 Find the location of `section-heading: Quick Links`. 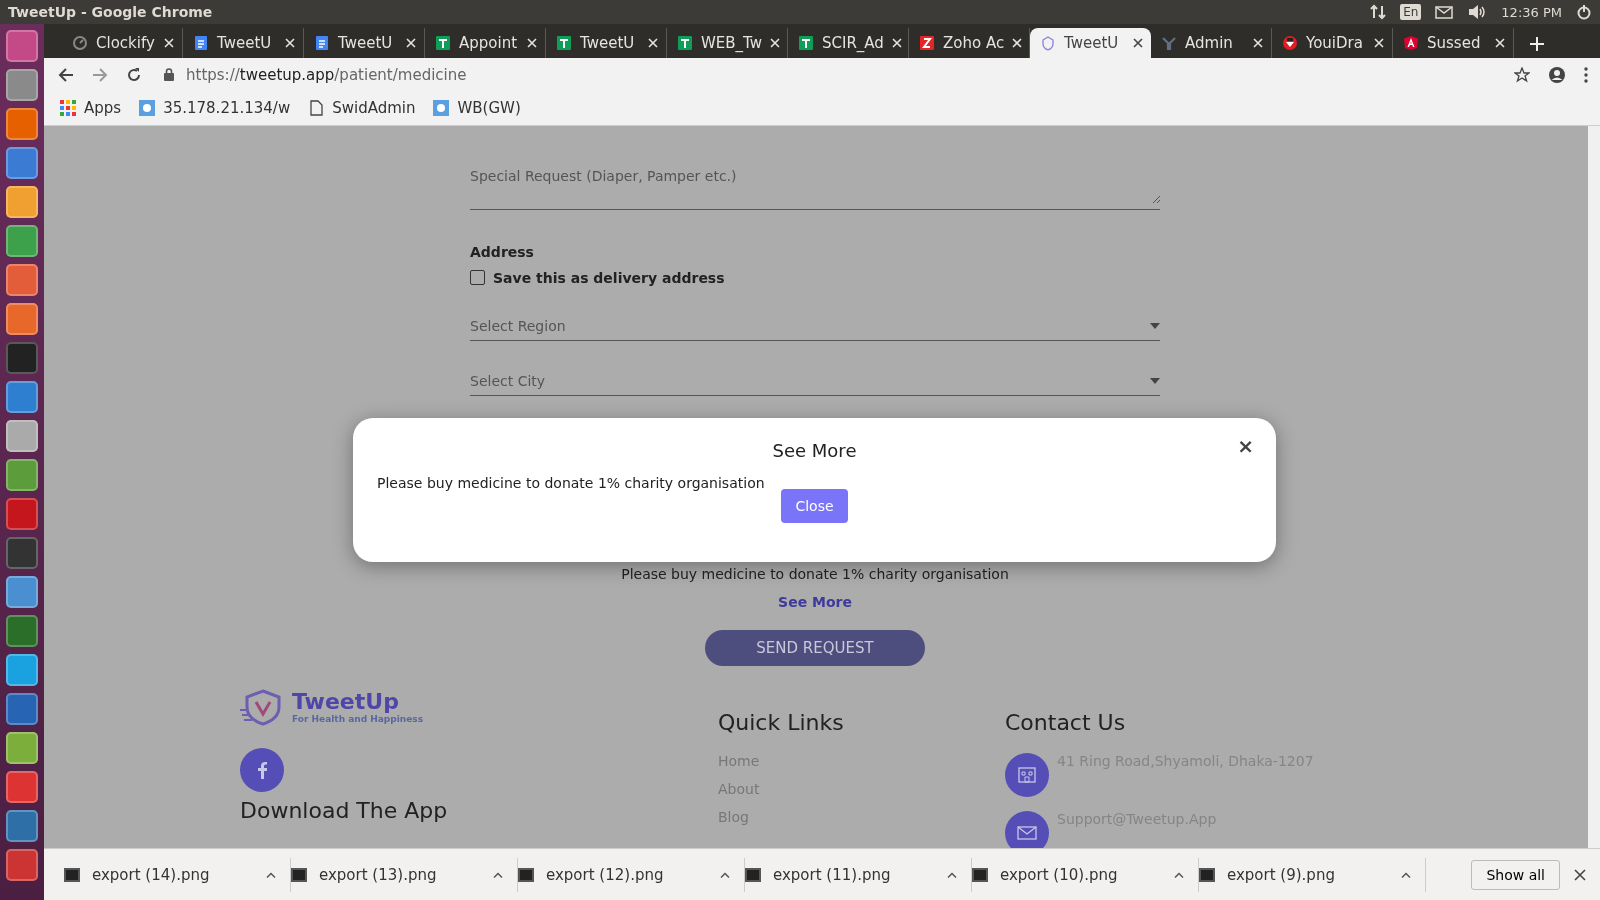

section-heading: Quick Links is located at coordinates (781, 722).